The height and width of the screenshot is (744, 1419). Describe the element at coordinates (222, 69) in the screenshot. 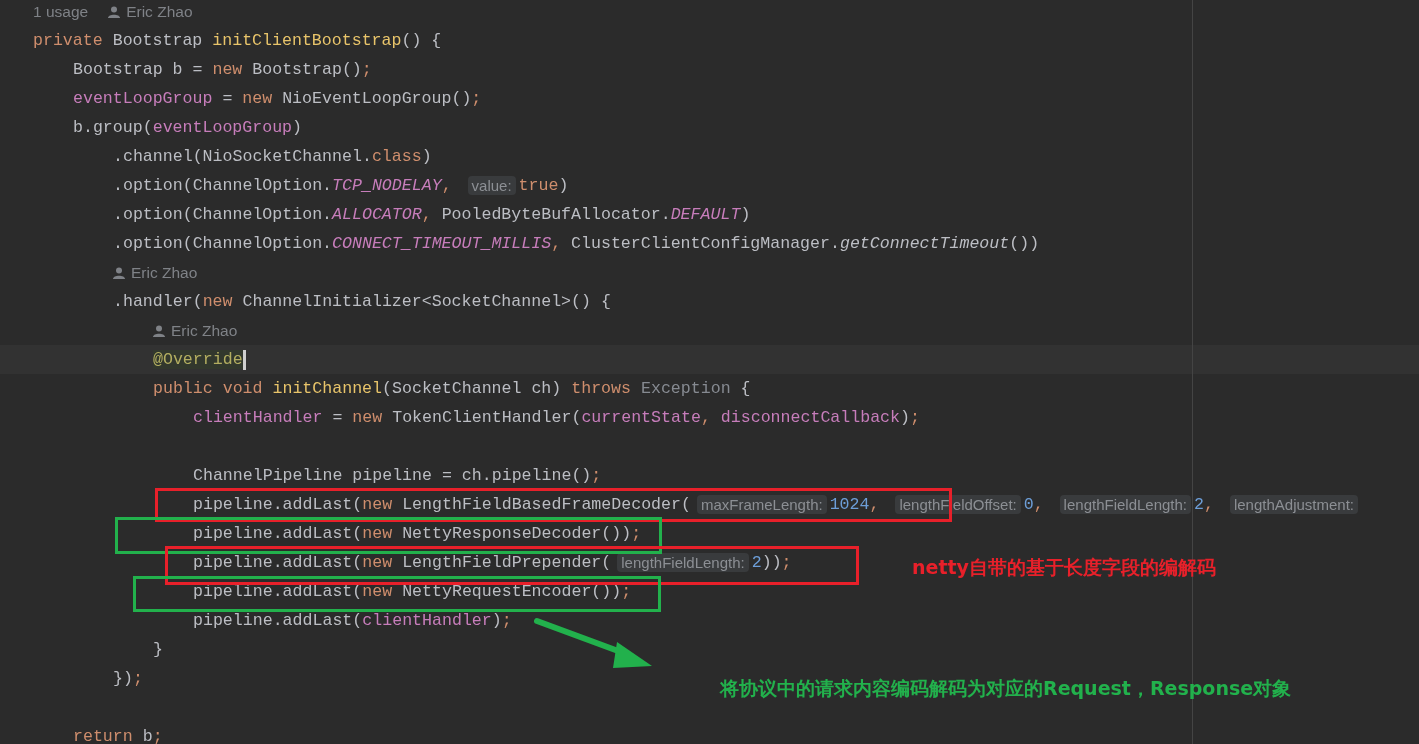

I see `code-text: Bootstrap b = new Bootstrap();` at that location.